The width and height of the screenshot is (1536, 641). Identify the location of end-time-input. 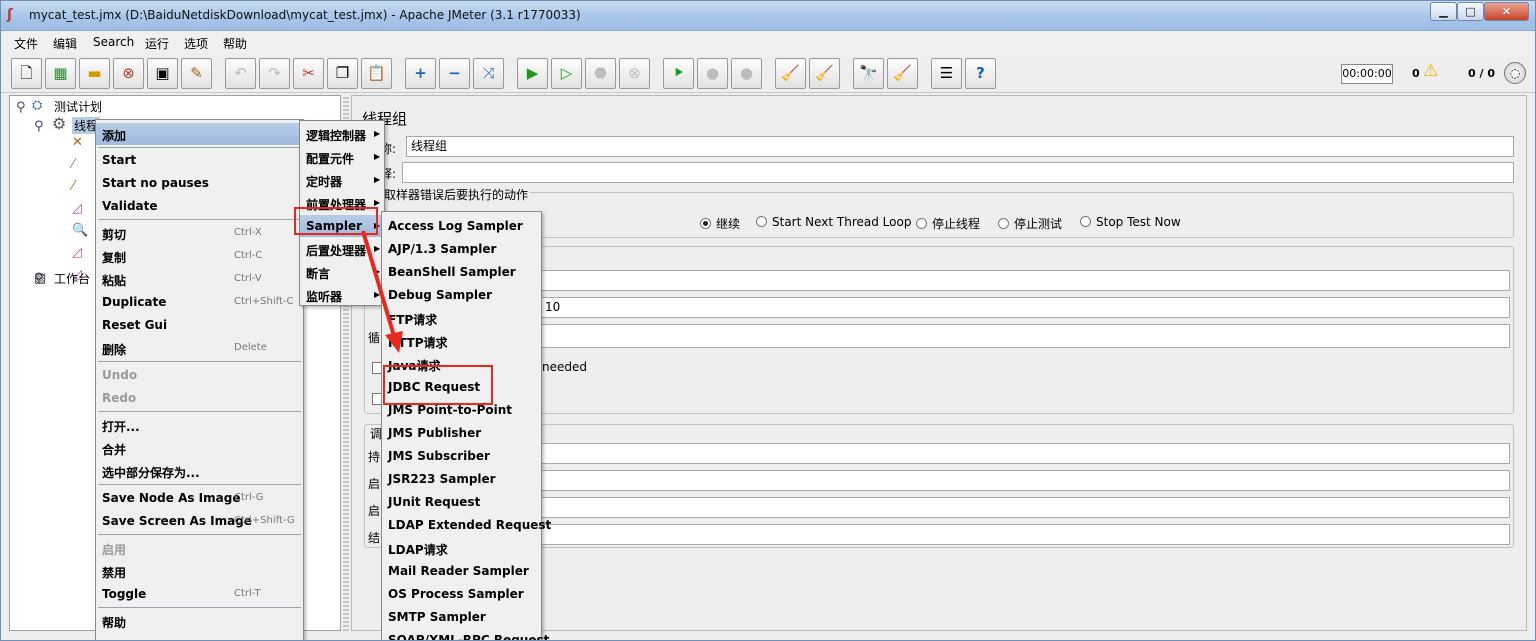
(1025, 534).